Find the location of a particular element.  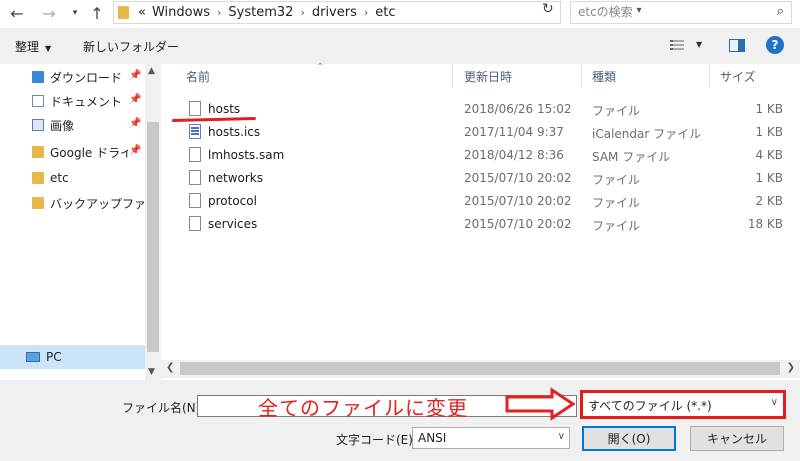

nav-item-label: ダウンロード is located at coordinates (86, 77).